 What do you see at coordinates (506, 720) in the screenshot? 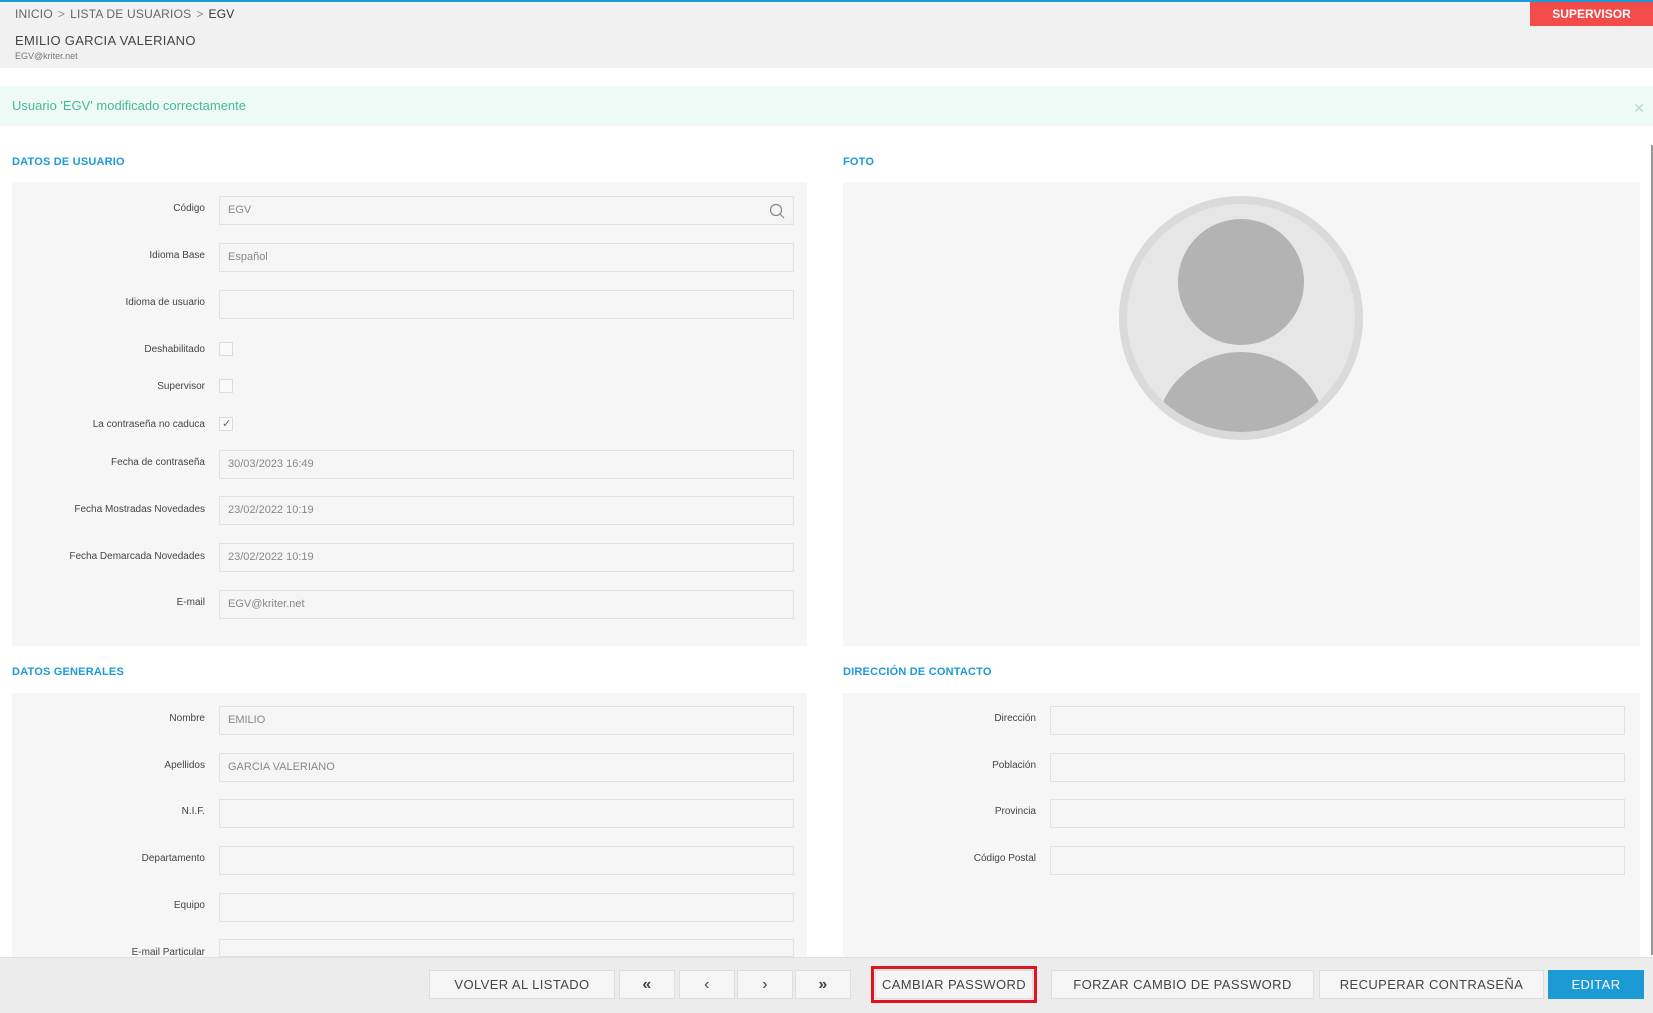
I see `nombre-field: EMILIO` at bounding box center [506, 720].